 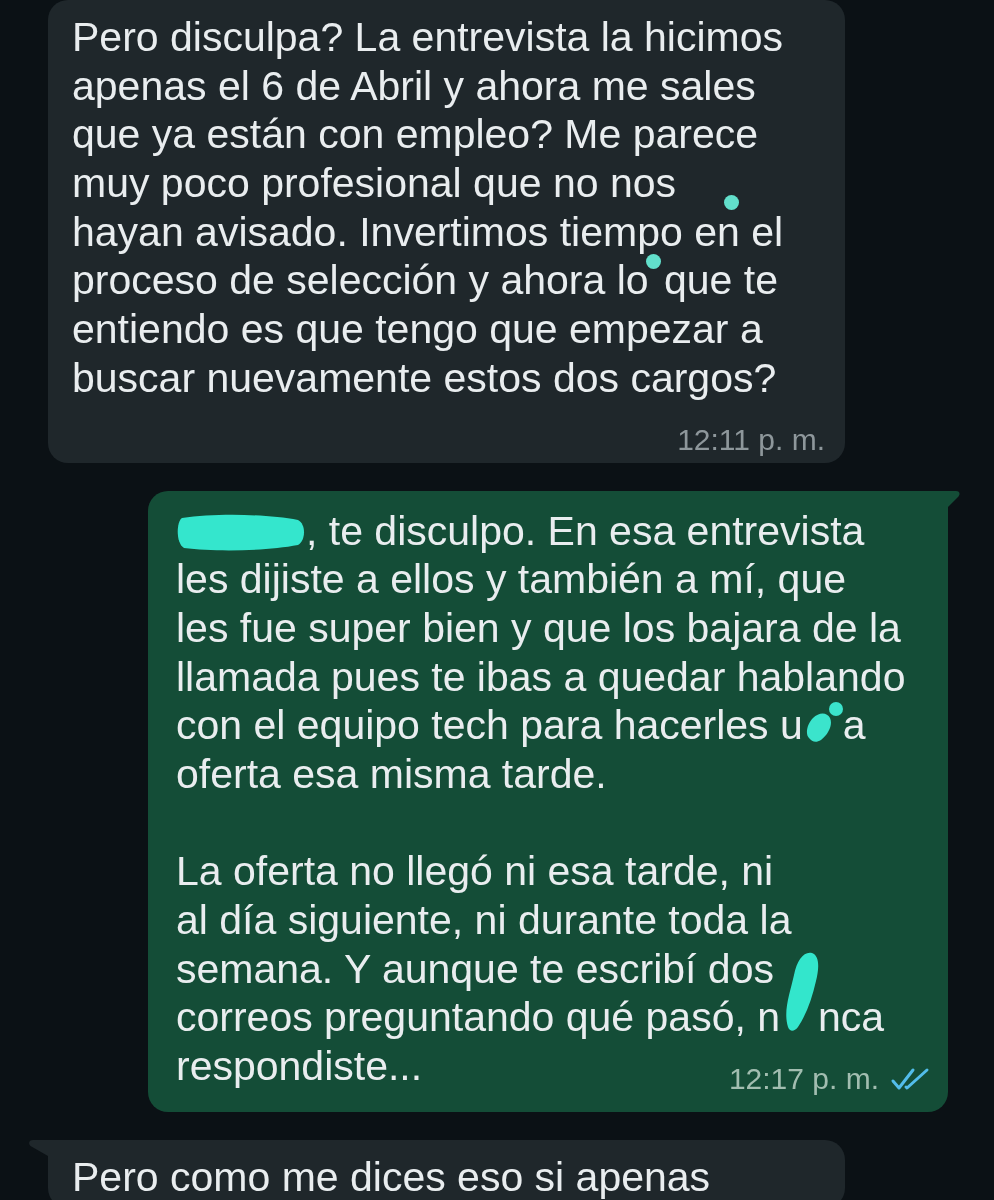 I want to click on message-text: les fue super bien y que los bajara de la, so click(x=538, y=627).